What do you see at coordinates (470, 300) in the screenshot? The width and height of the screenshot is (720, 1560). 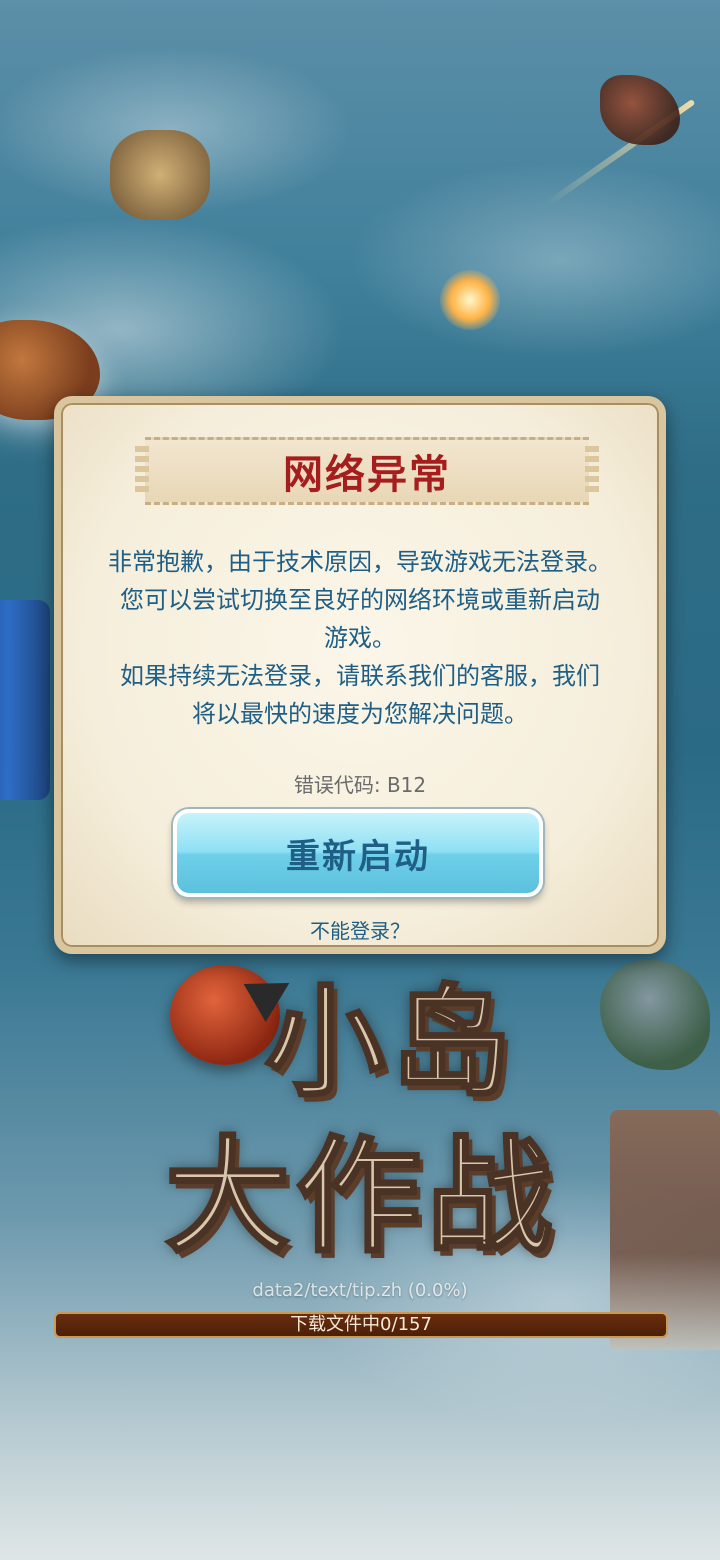 I see `explosion-art` at bounding box center [470, 300].